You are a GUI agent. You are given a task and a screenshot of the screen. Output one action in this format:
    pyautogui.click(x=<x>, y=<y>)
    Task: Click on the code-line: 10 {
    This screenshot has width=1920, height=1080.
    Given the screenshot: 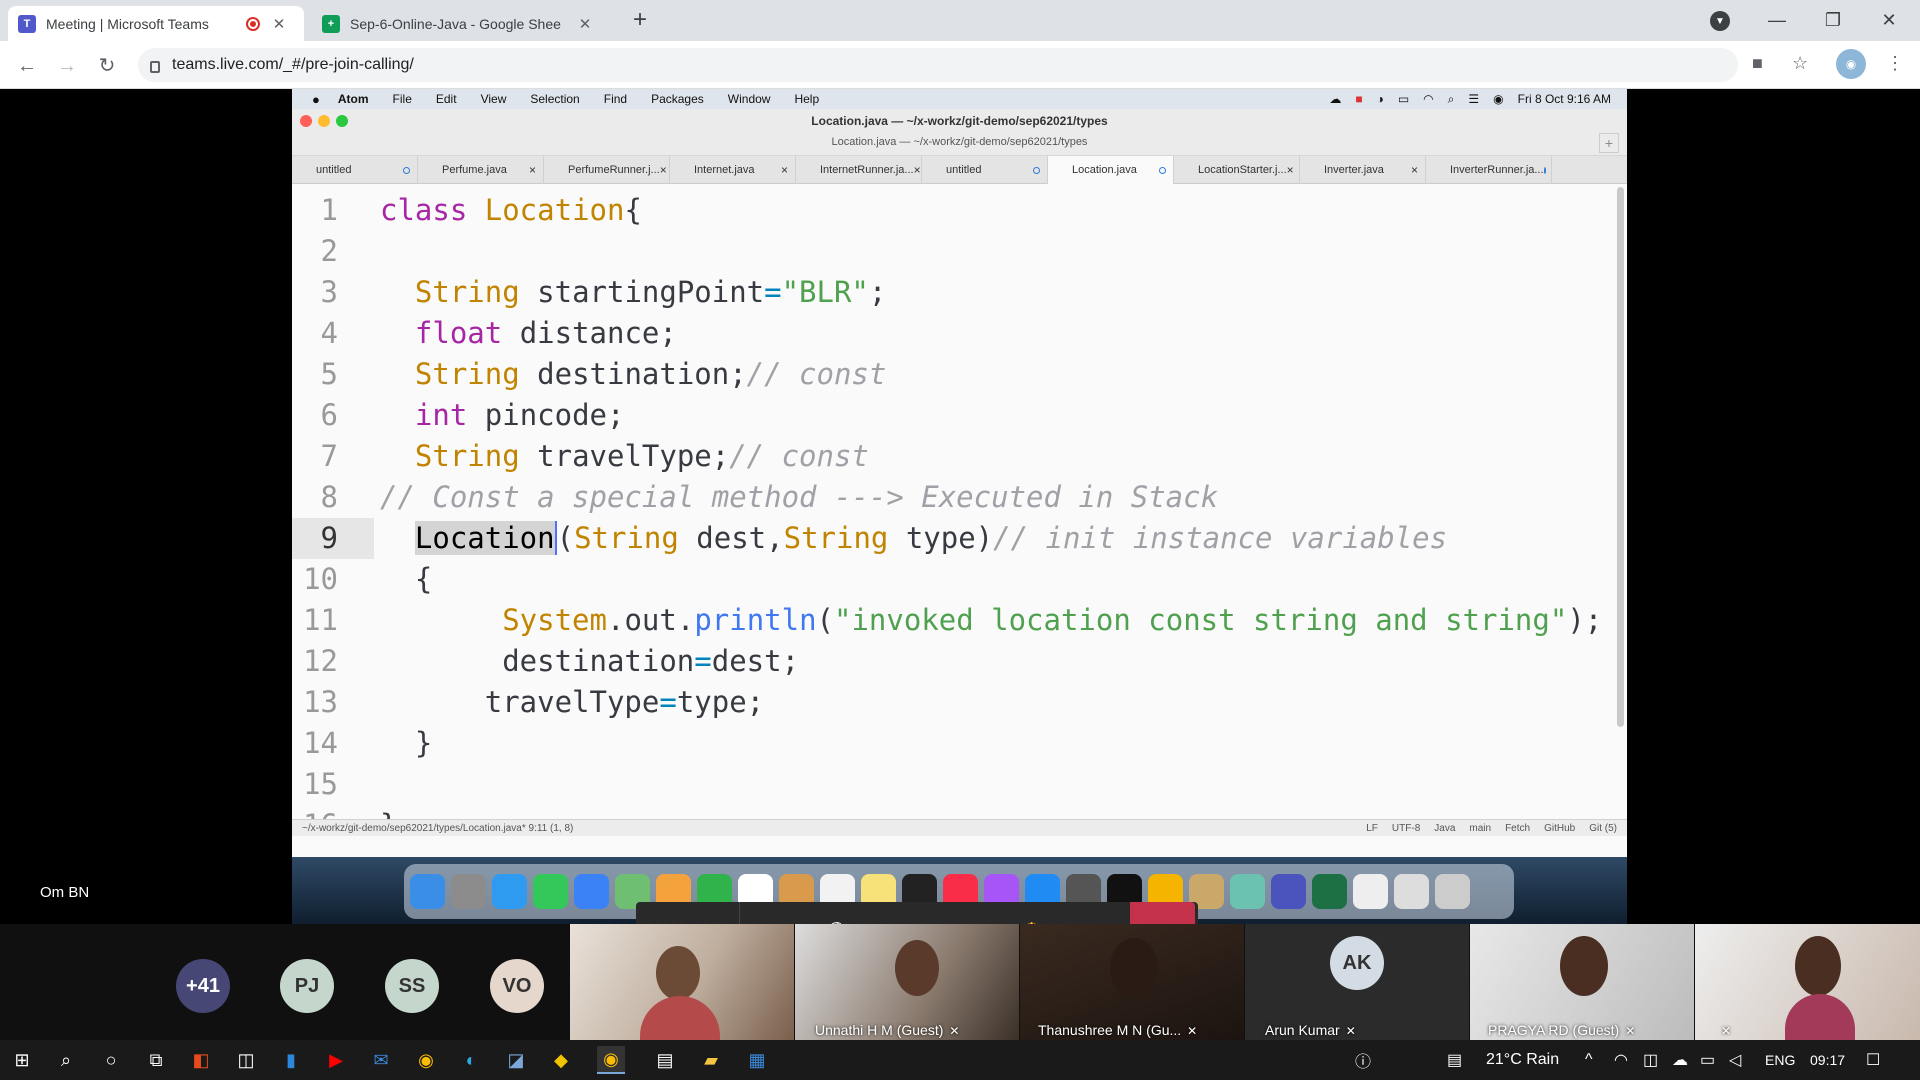 What is the action you would take?
    pyautogui.click(x=953, y=579)
    